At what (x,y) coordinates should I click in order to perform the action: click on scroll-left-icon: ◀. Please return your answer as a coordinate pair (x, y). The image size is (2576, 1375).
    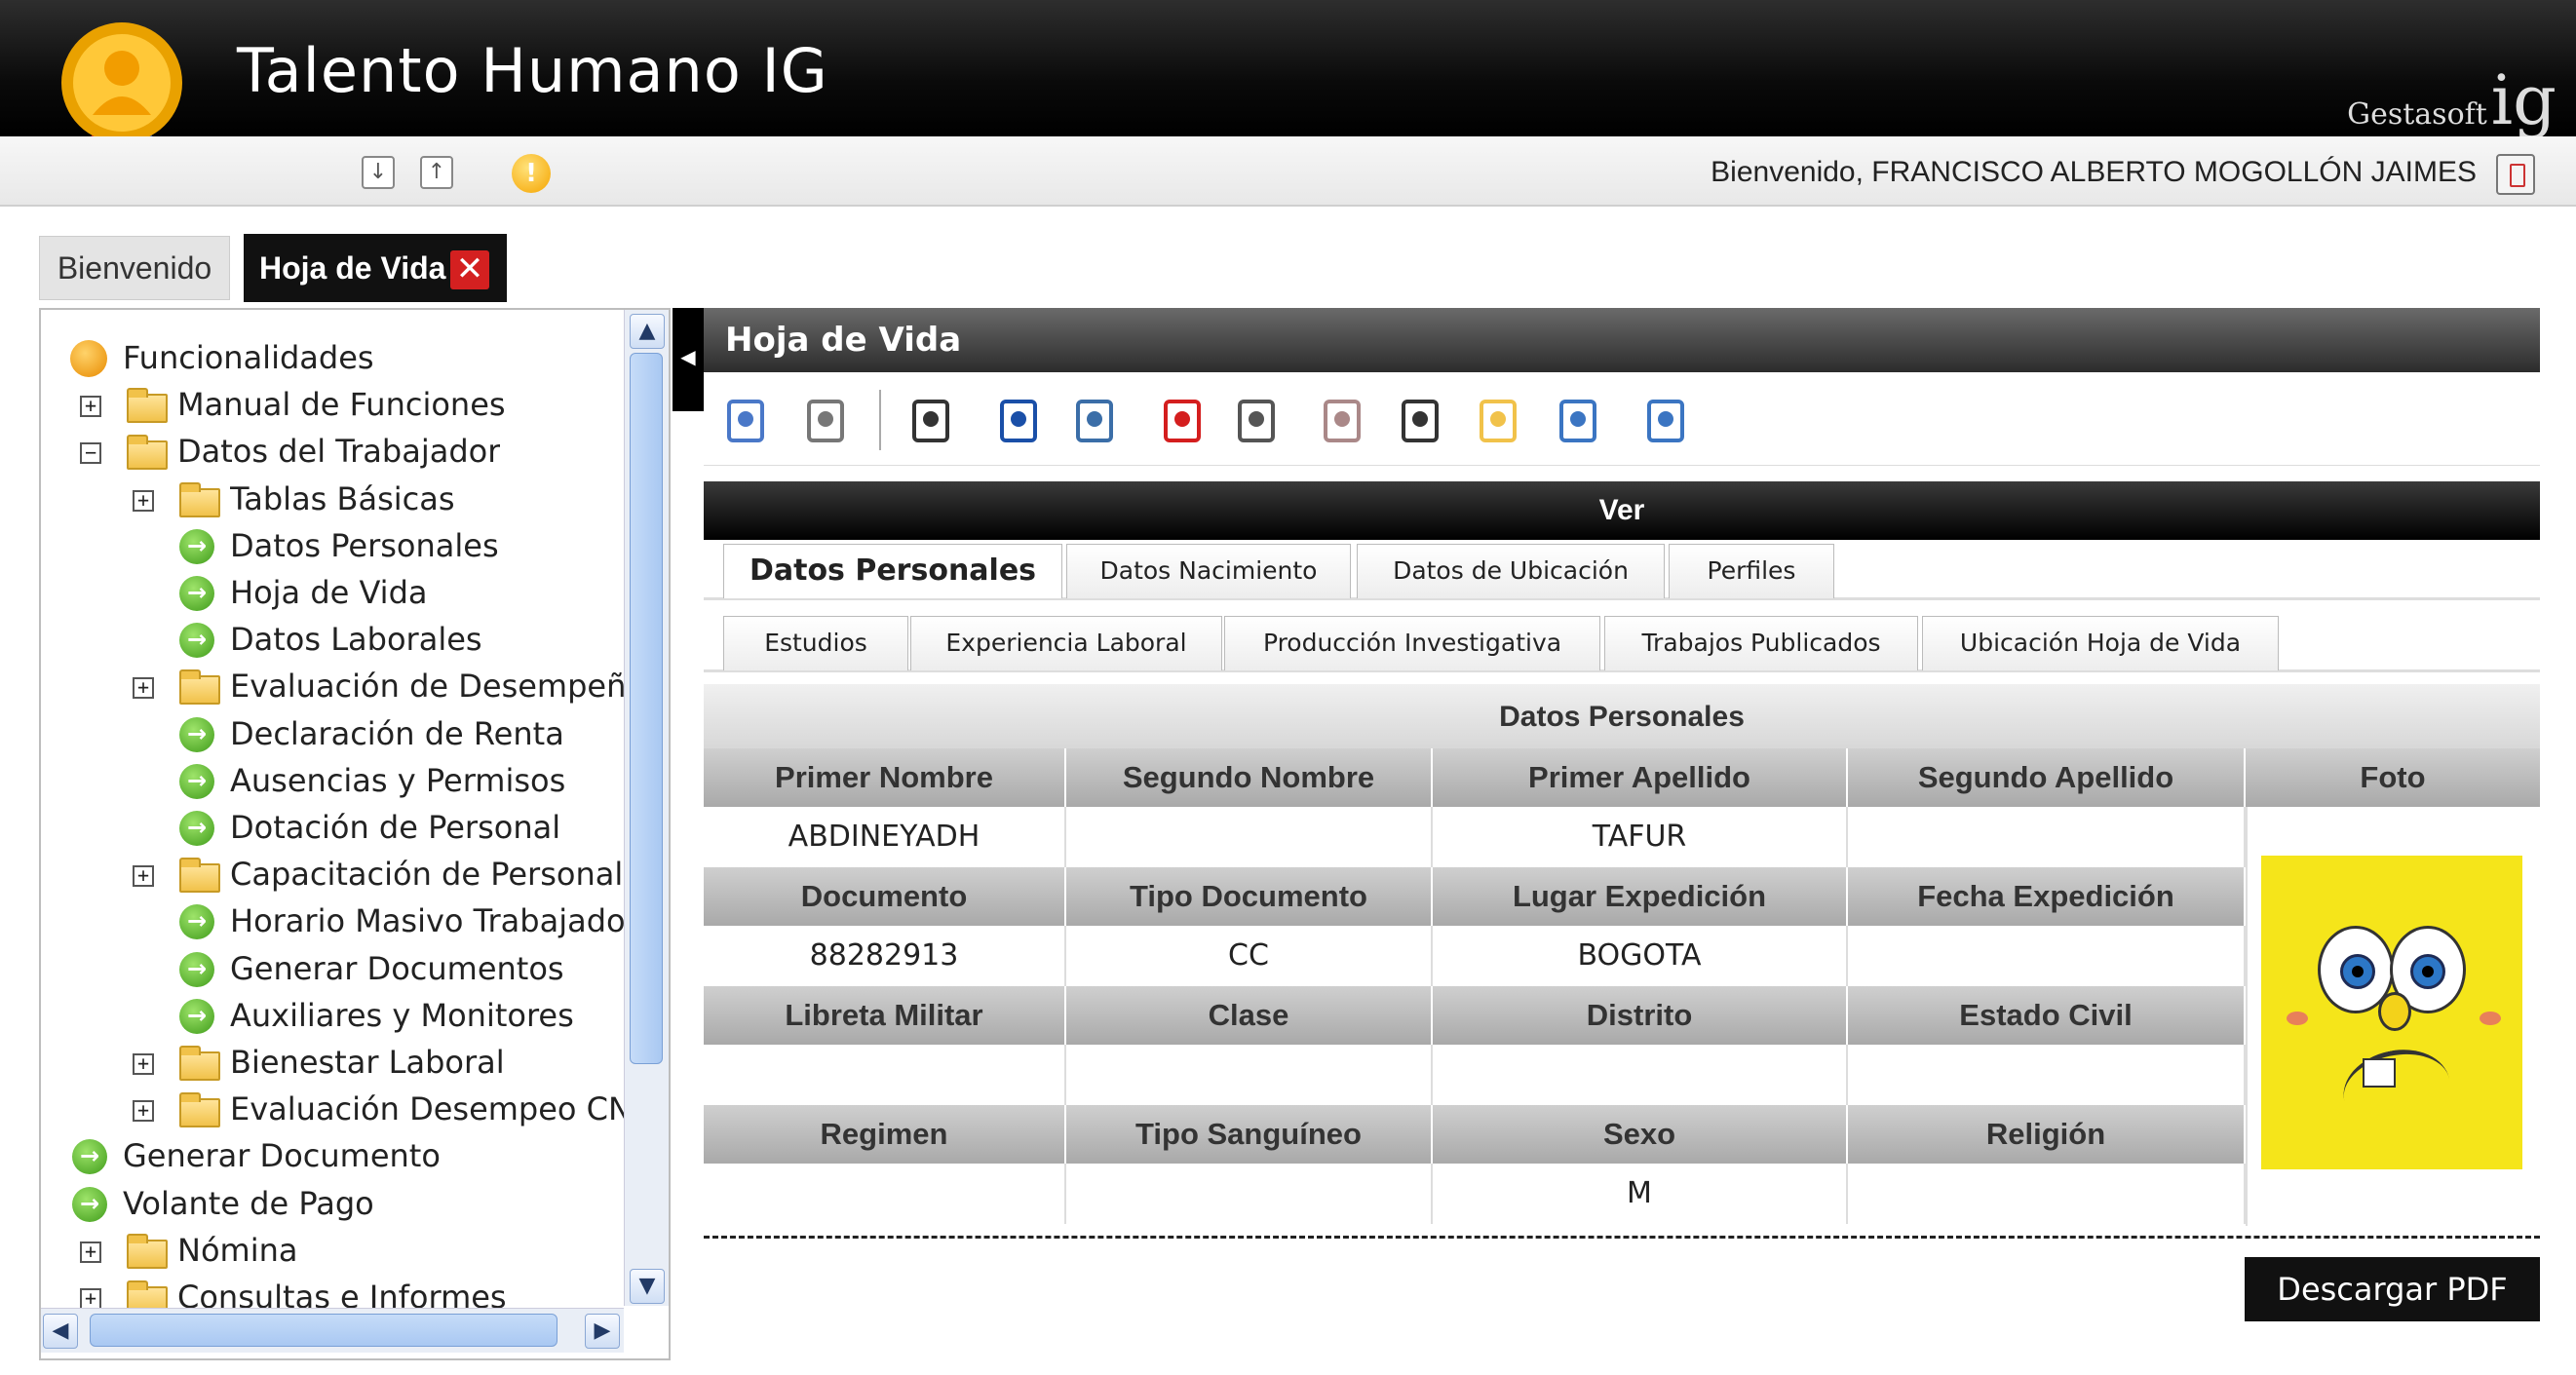
    Looking at the image, I should click on (60, 1331).